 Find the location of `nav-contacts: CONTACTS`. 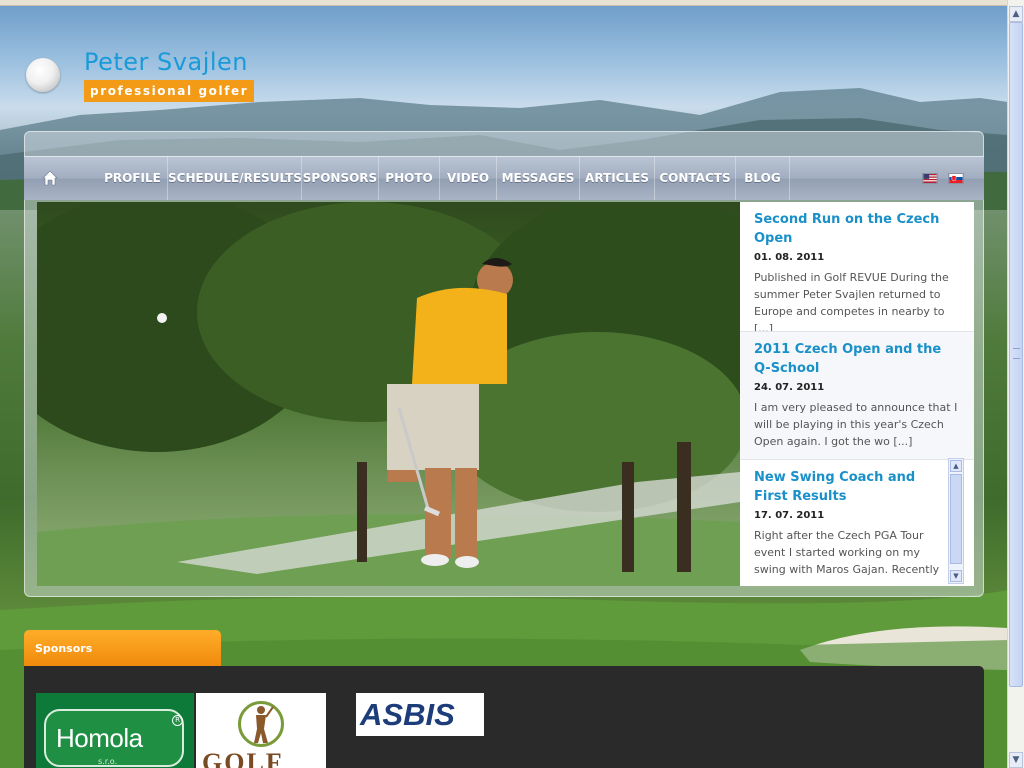

nav-contacts: CONTACTS is located at coordinates (695, 178).